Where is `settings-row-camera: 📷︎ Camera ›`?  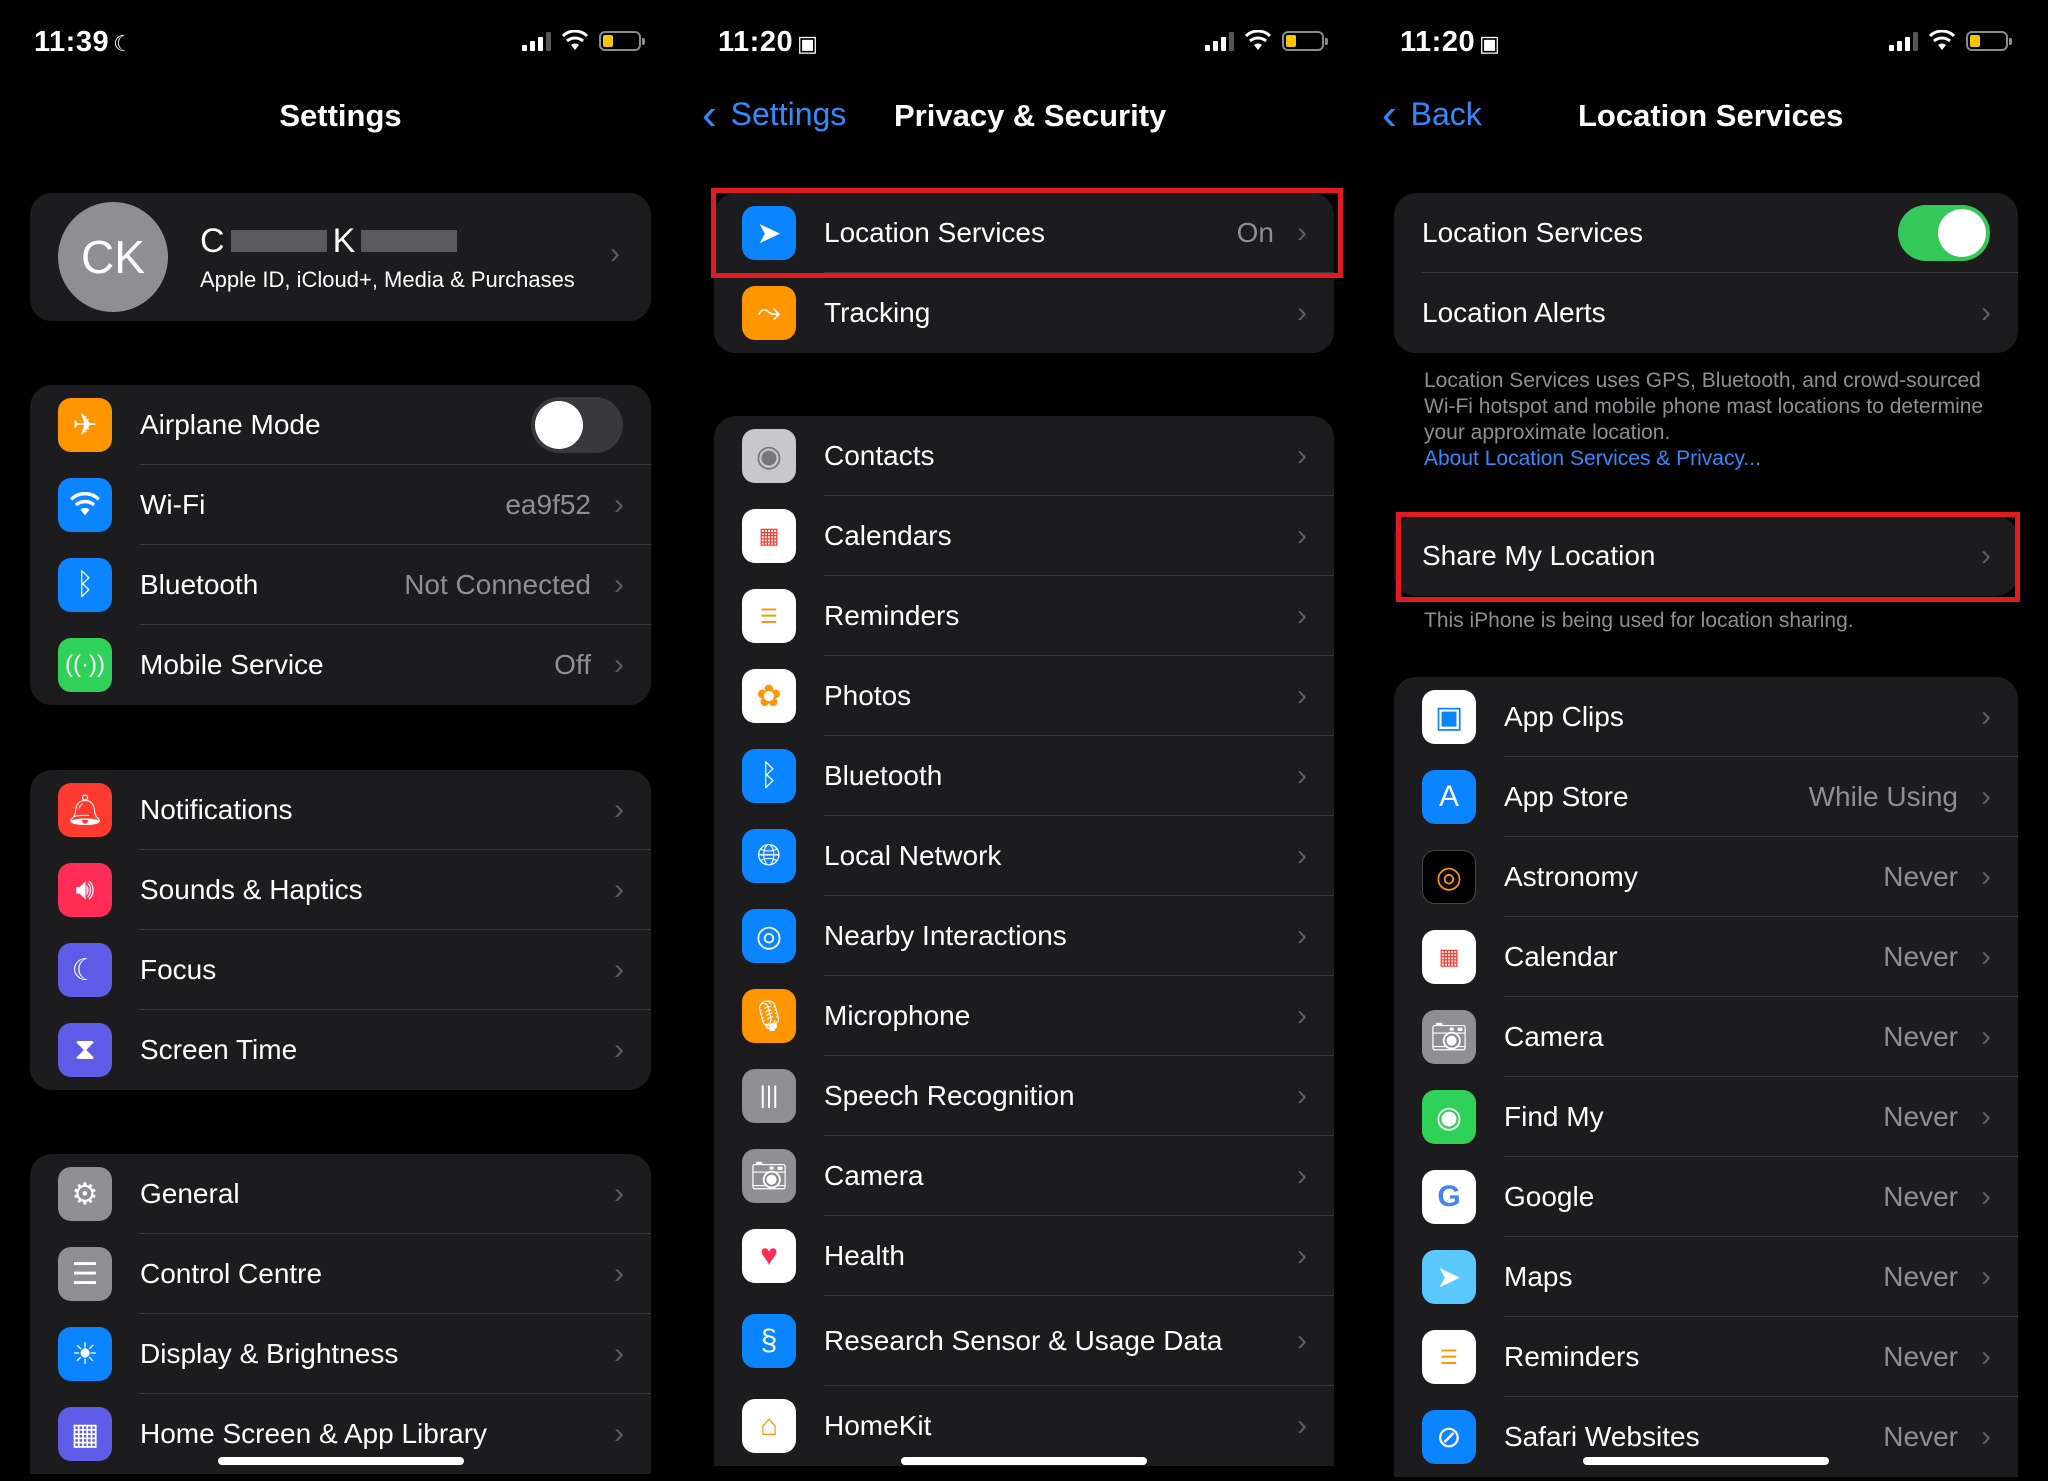
settings-row-camera: 📷︎ Camera › is located at coordinates (1024, 1176).